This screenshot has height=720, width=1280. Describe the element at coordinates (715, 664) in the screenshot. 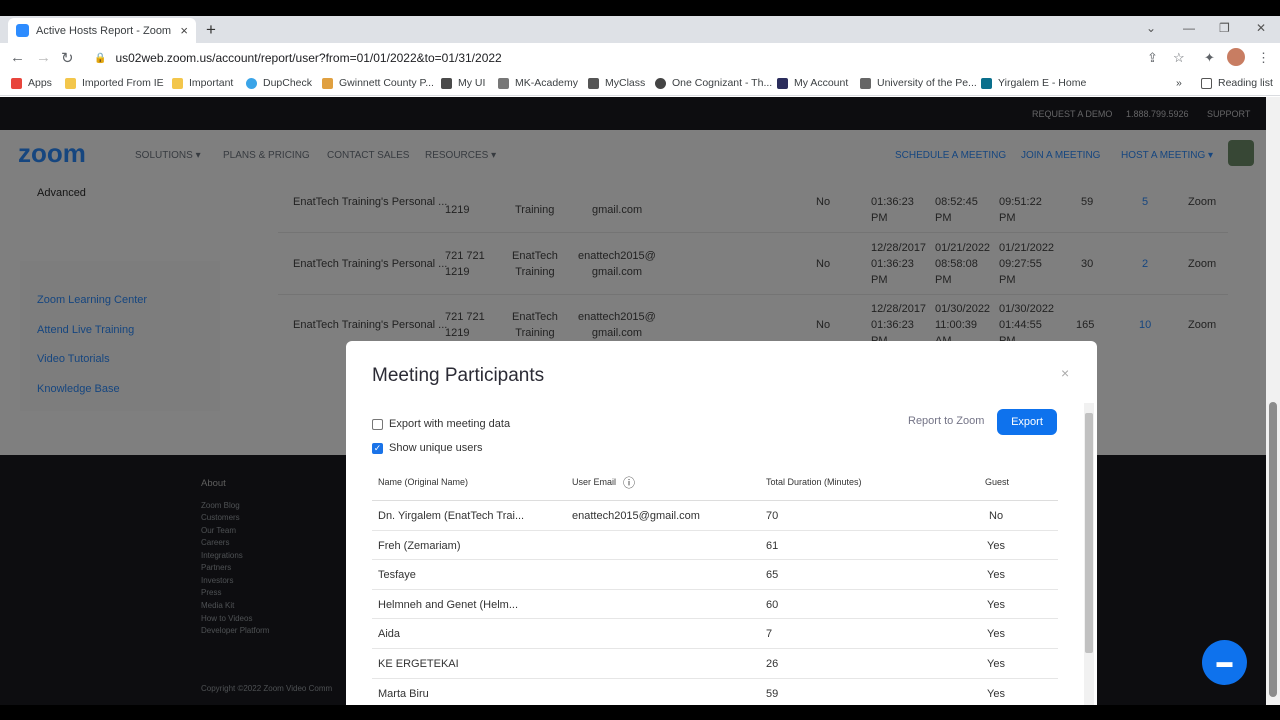

I see `table-row: KE ERGETEKAI 26 Yes` at that location.